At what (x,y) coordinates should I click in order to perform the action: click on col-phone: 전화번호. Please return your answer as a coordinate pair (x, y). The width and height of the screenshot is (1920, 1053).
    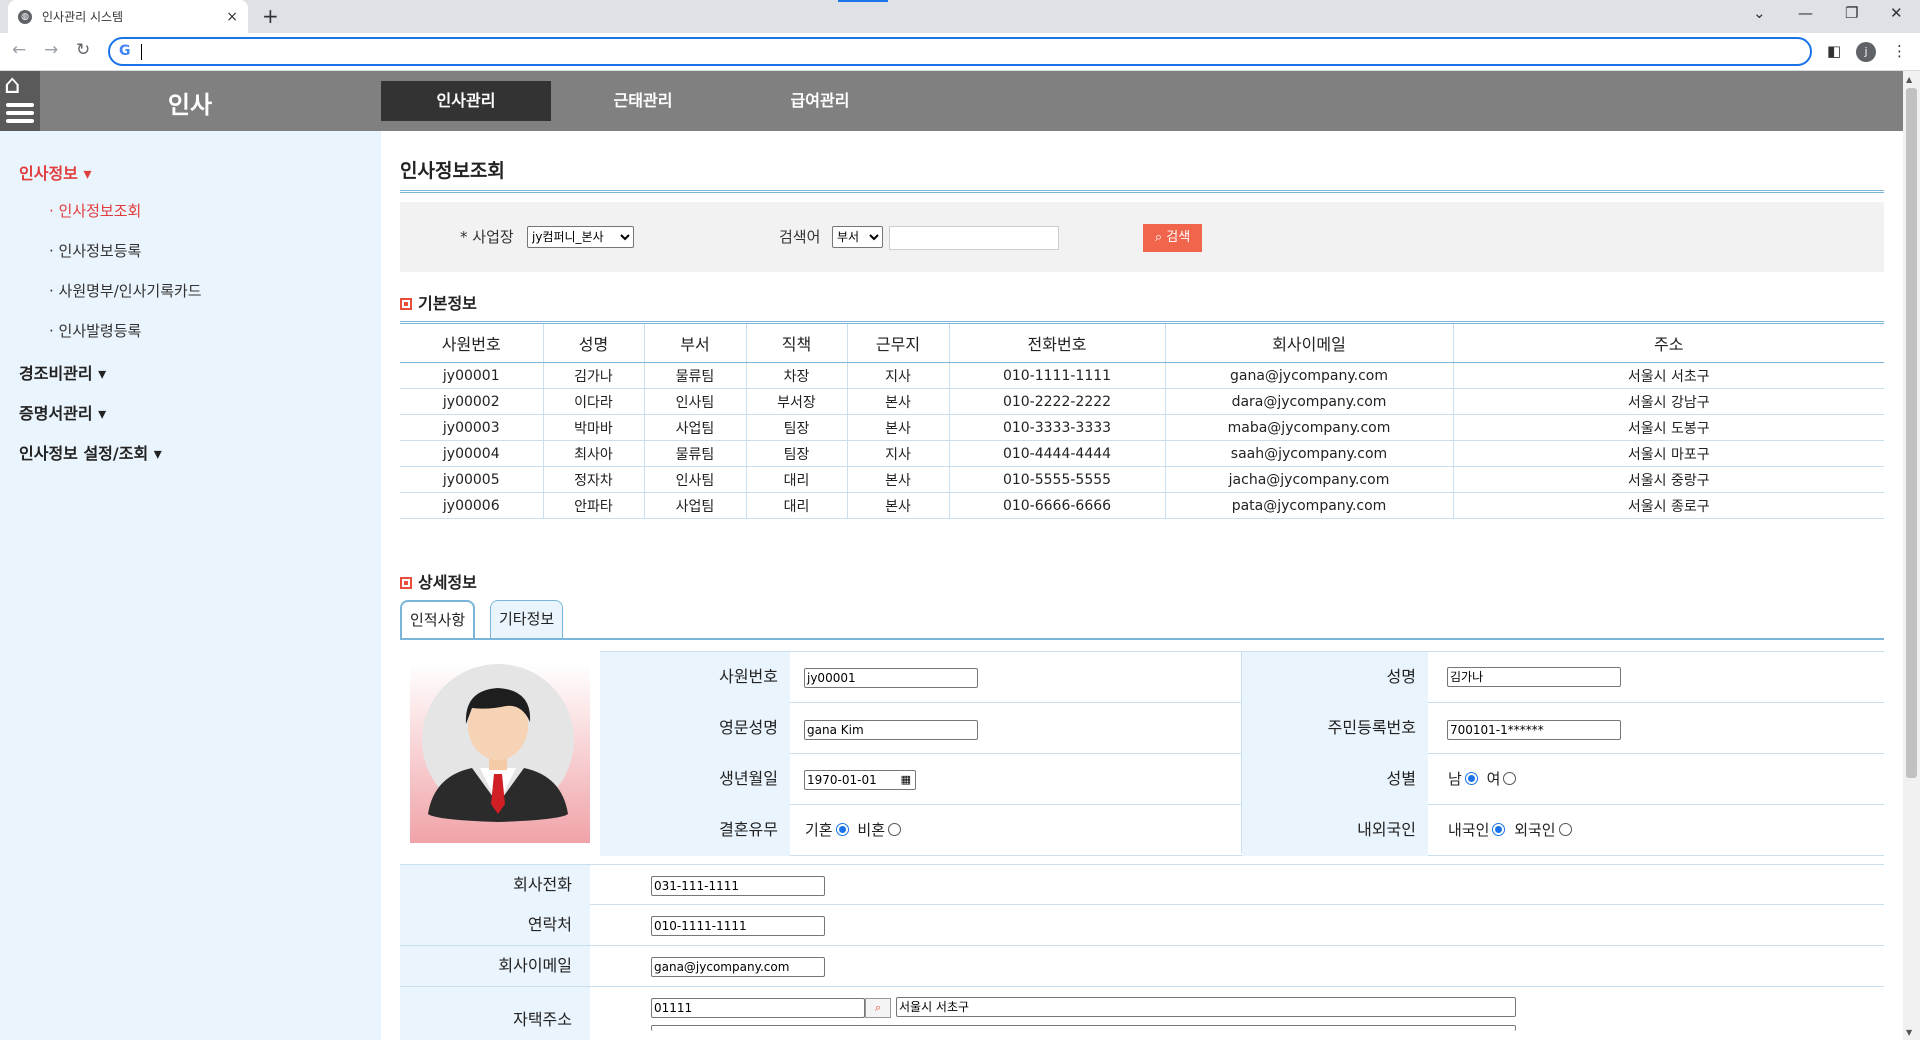
    Looking at the image, I should click on (1057, 342).